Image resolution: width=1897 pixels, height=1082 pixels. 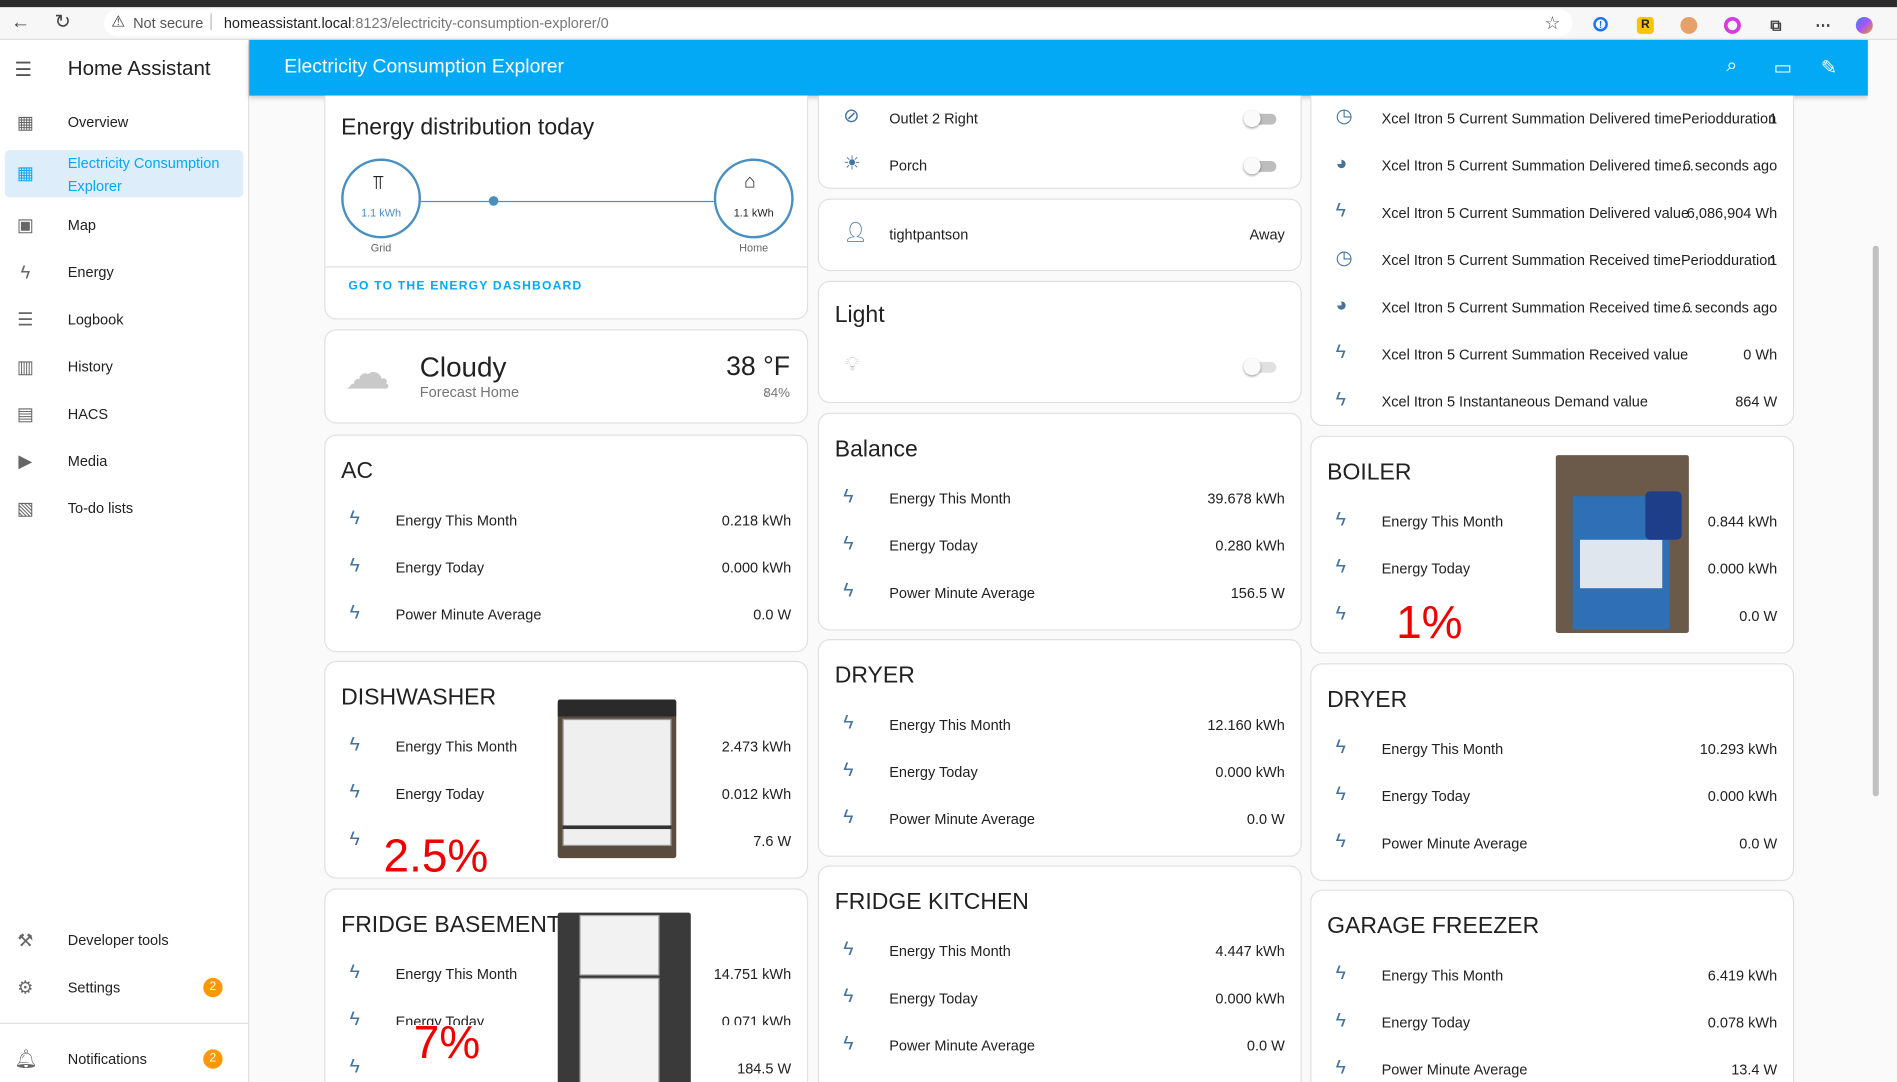 What do you see at coordinates (1060, 118) in the screenshot?
I see `switch-row: ⊘ Outlet 2 Right` at bounding box center [1060, 118].